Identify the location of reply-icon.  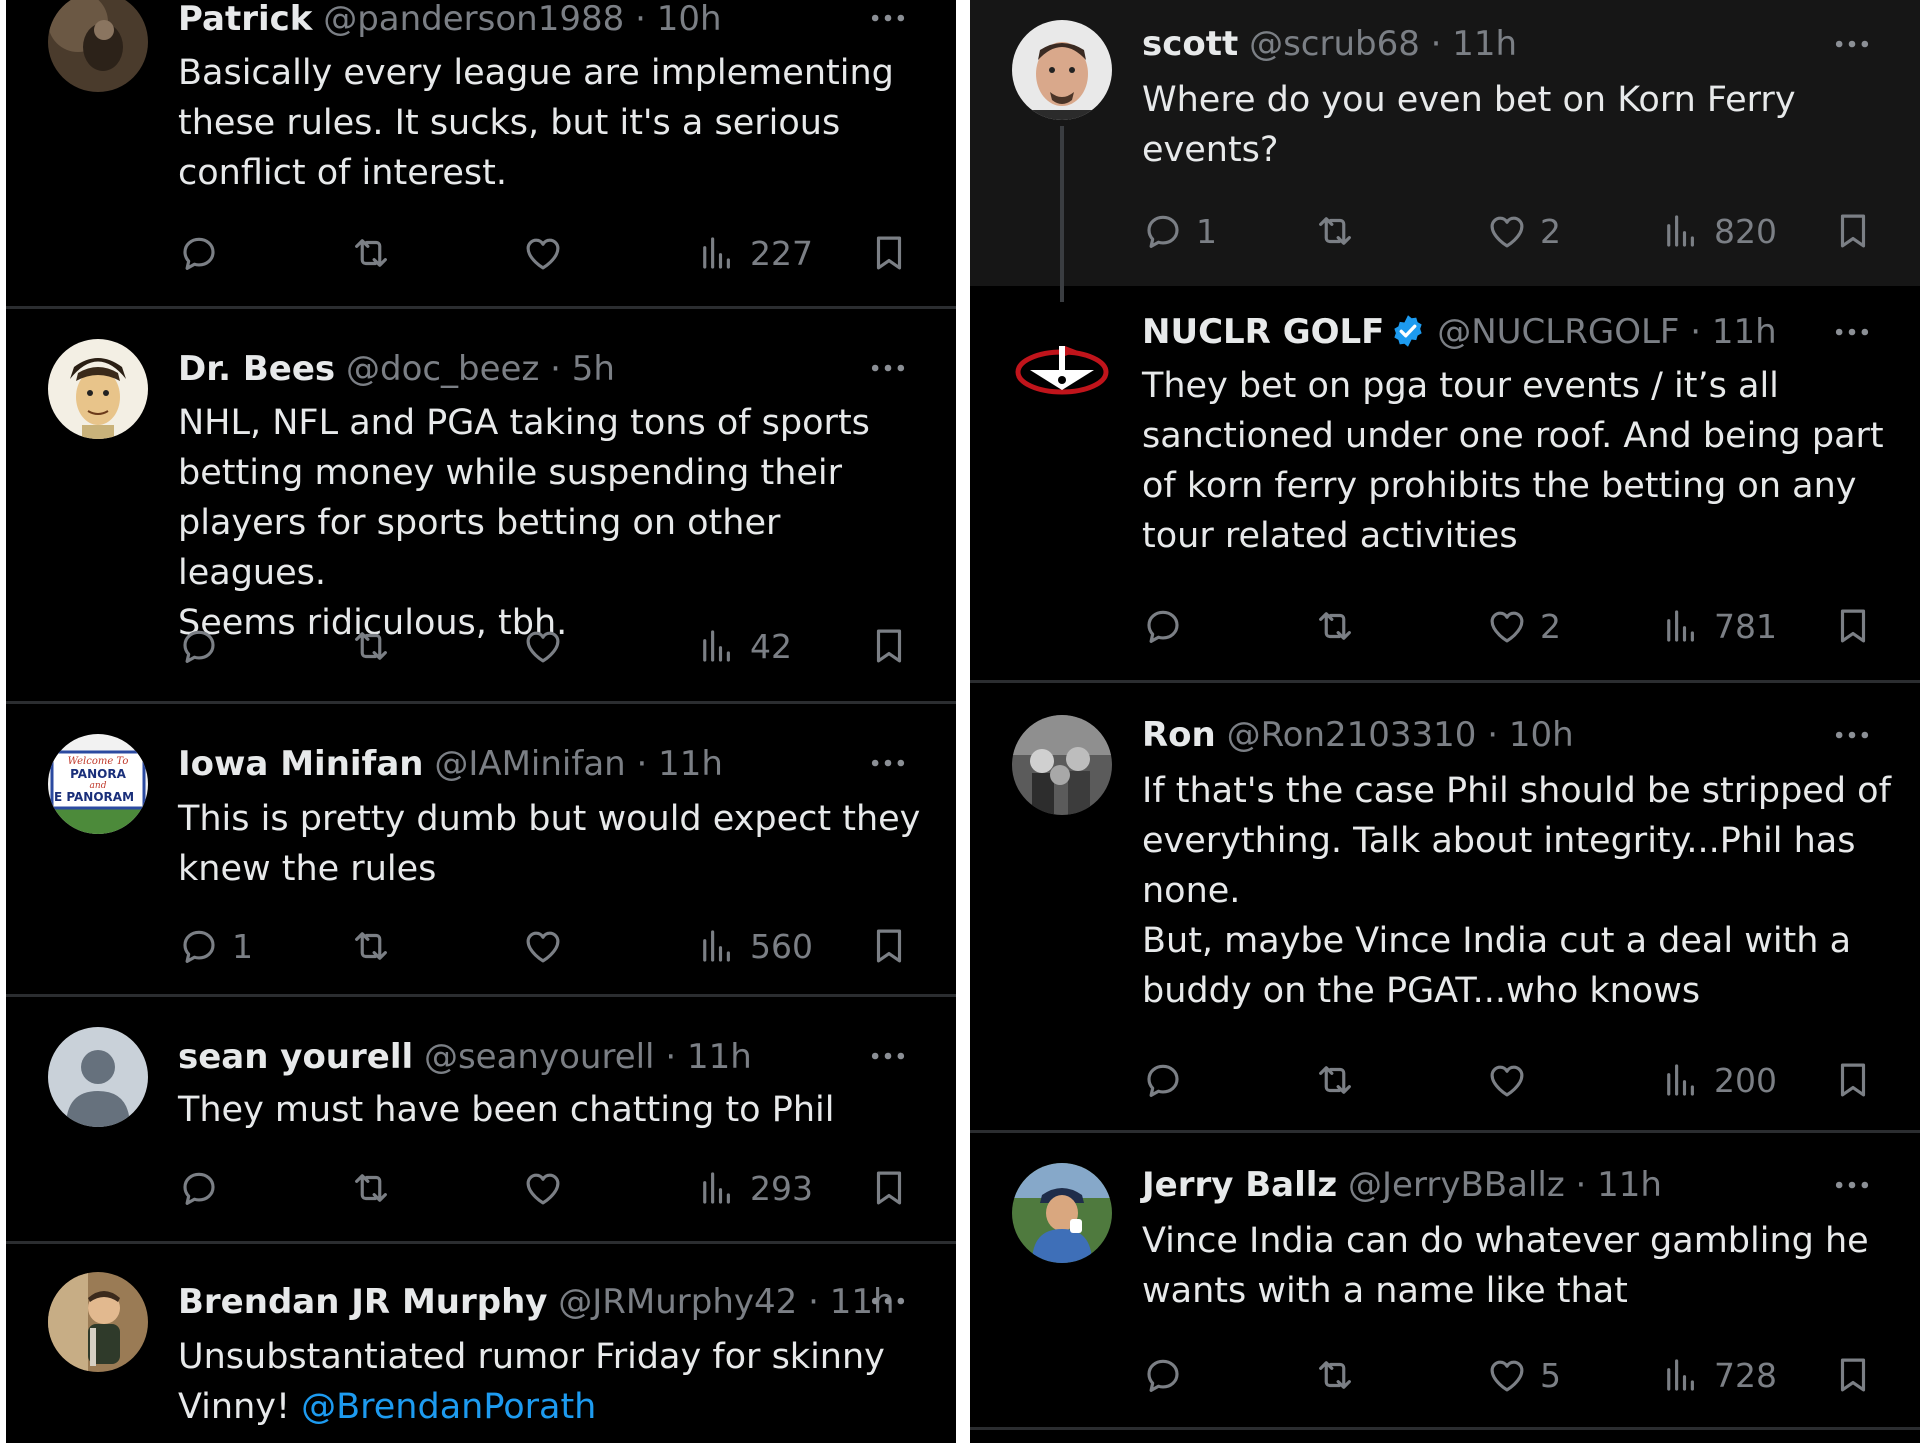
(199, 253).